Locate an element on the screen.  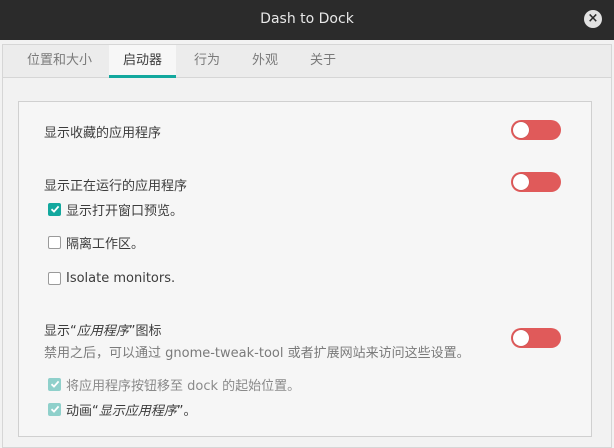
animate-show-apps-checkbox is located at coordinates (54, 409).